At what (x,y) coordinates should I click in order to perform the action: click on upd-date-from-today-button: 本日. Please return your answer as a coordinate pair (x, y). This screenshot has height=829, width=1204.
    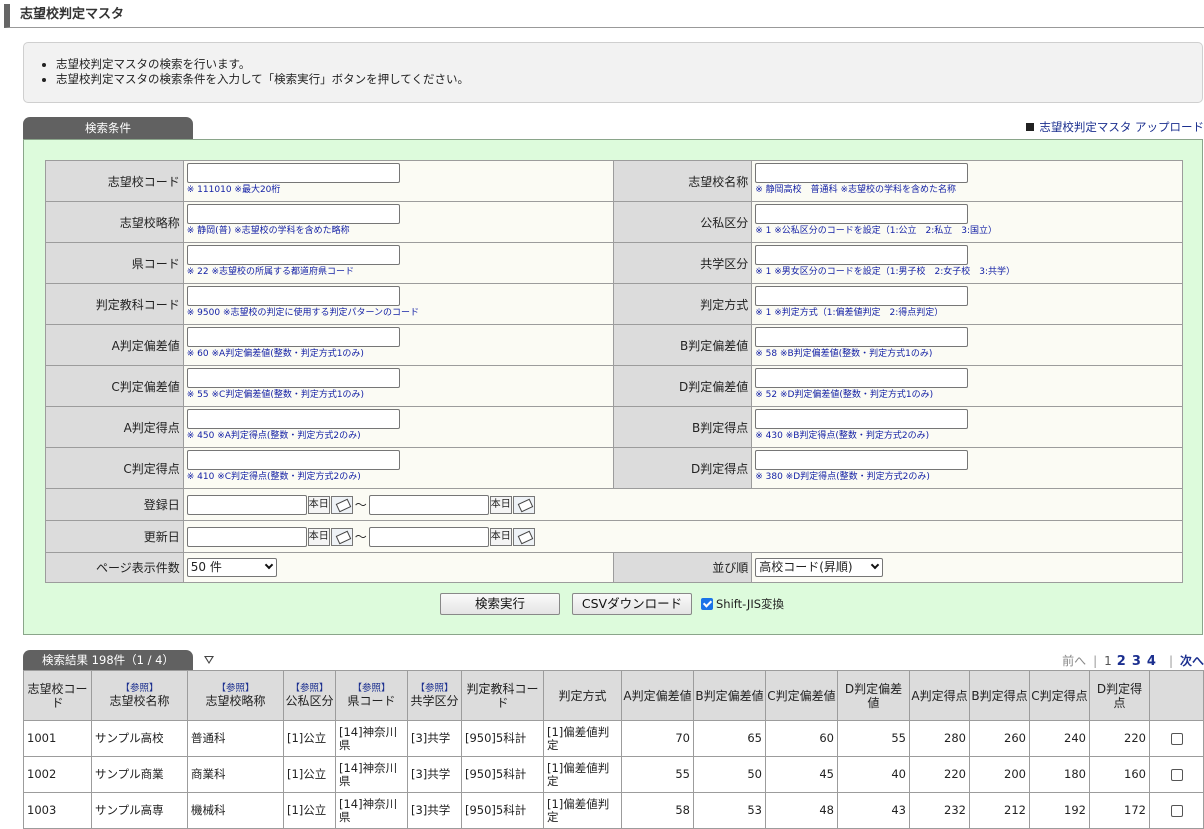
    Looking at the image, I should click on (318, 536).